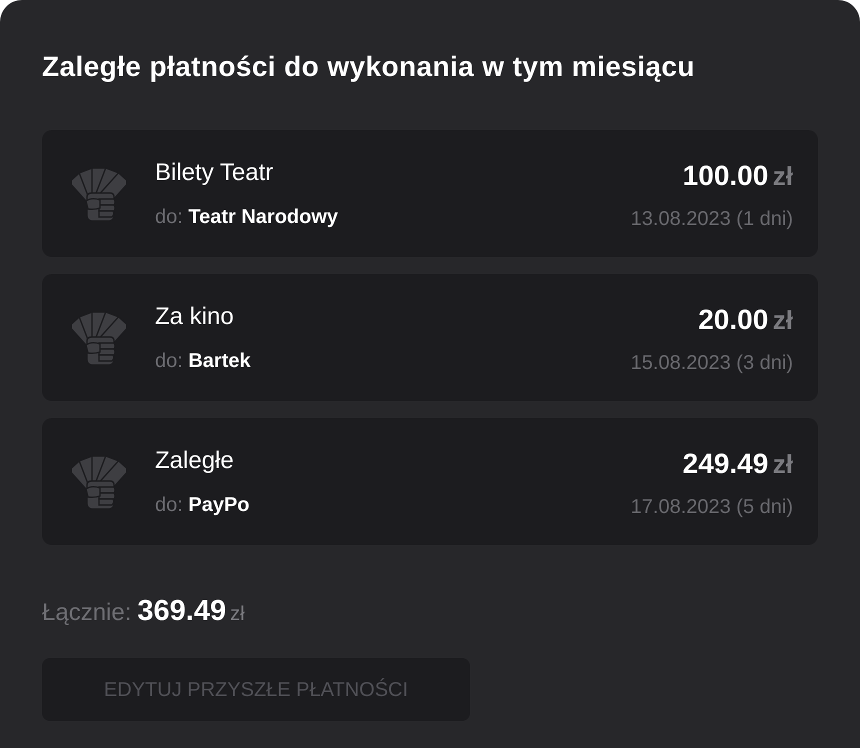 Image resolution: width=860 pixels, height=748 pixels. Describe the element at coordinates (733, 319) in the screenshot. I see `amount-value: 20.00` at that location.